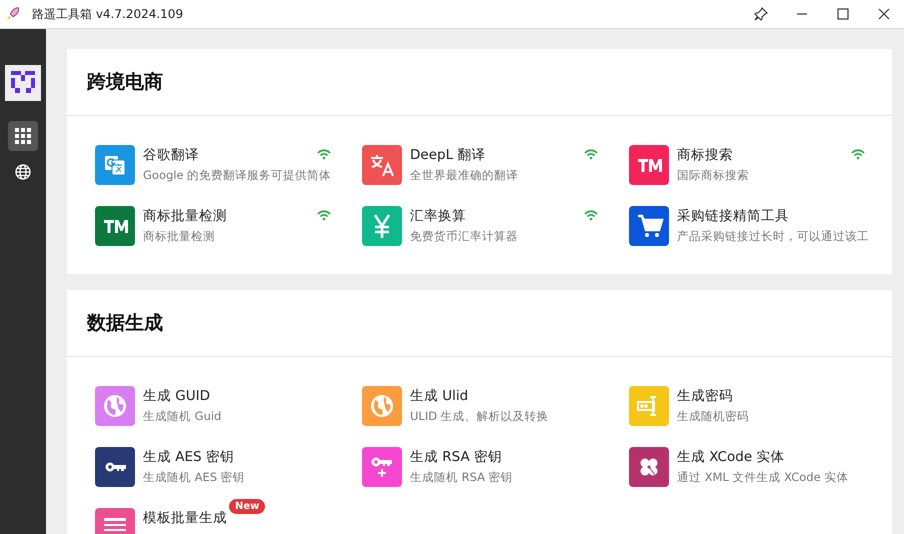 The image size is (904, 534). What do you see at coordinates (649, 226) in the screenshot?
I see `cart-tool-icon` at bounding box center [649, 226].